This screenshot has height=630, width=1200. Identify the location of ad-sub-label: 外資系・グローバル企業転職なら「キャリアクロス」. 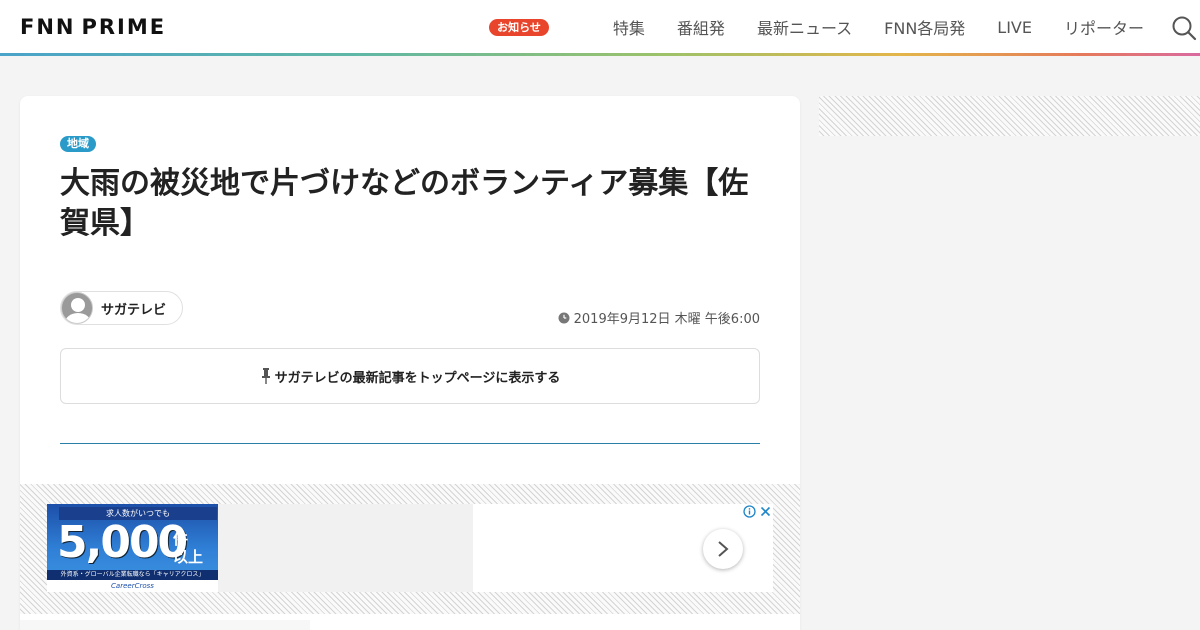
(132, 575).